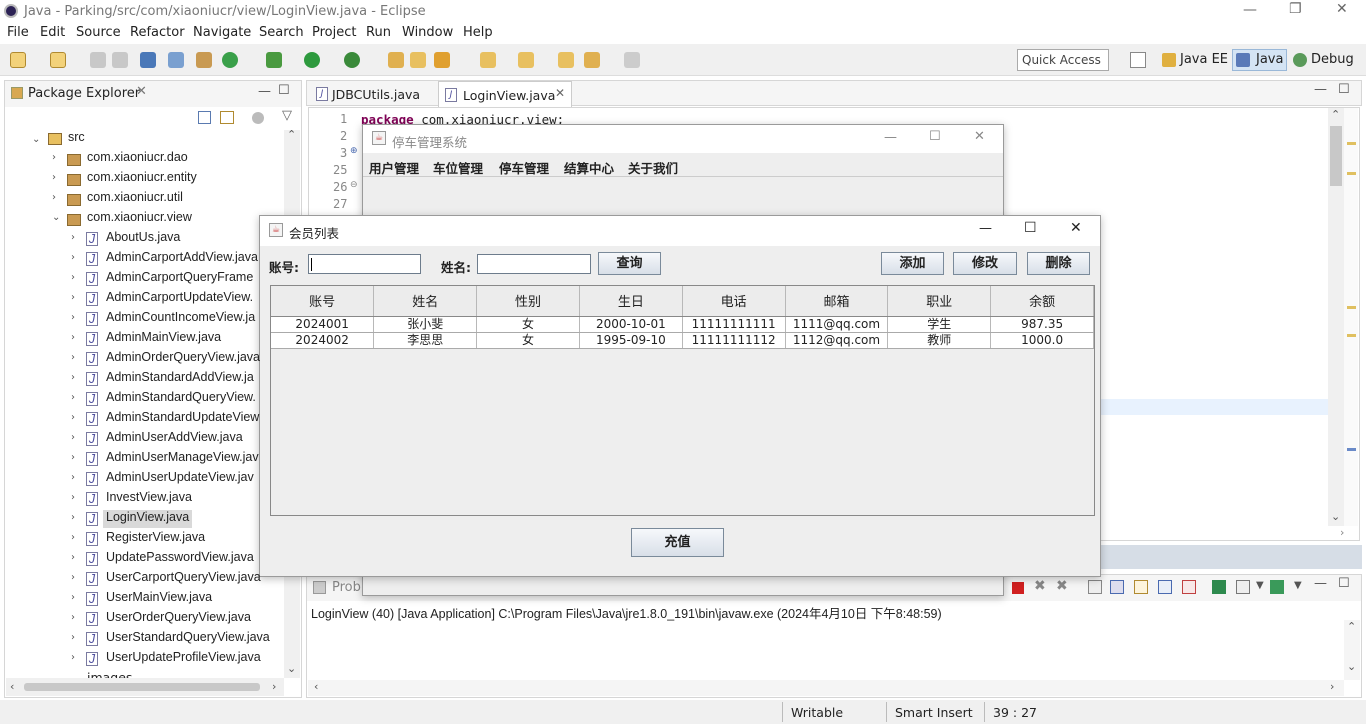  What do you see at coordinates (1062, 586) in the screenshot?
I see `remove-all-icon: ✖` at bounding box center [1062, 586].